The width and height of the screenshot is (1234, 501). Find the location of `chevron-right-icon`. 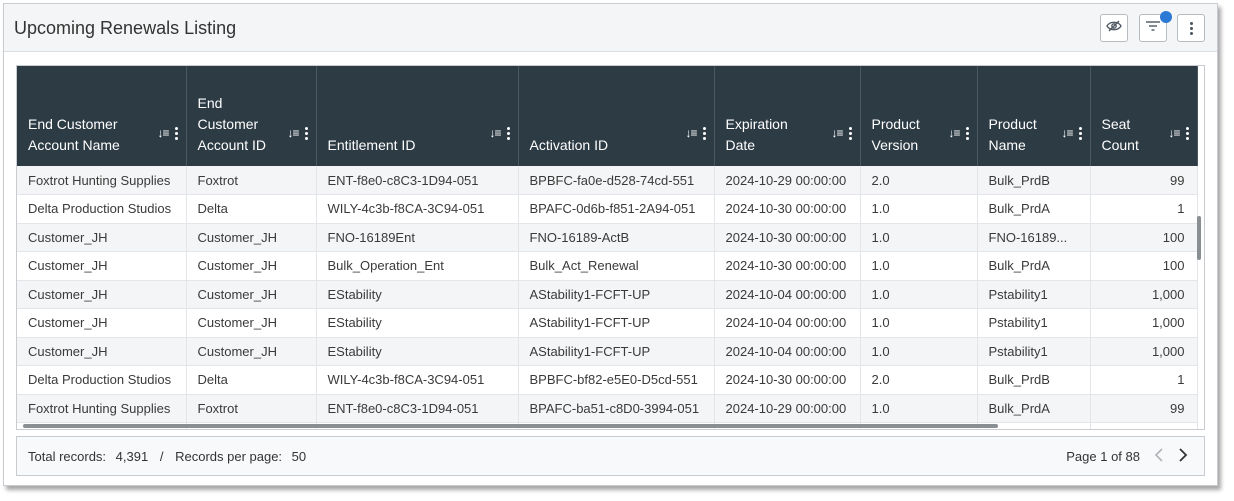

chevron-right-icon is located at coordinates (1183, 455).